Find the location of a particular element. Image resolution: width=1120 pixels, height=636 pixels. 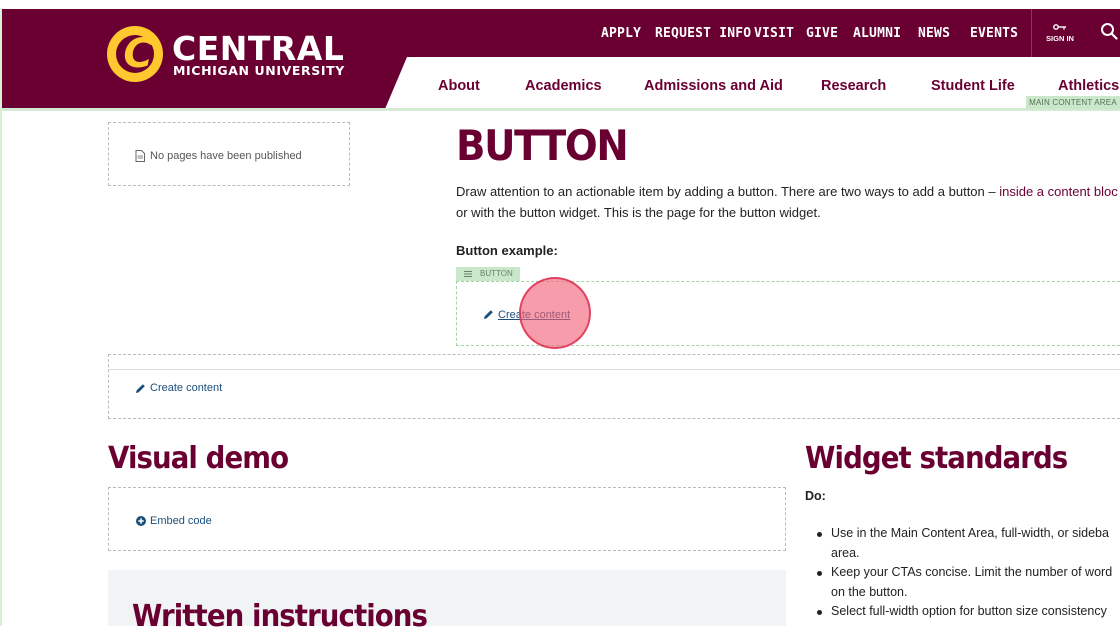

widget-standards-heading: Widget standards is located at coordinates (936, 458).